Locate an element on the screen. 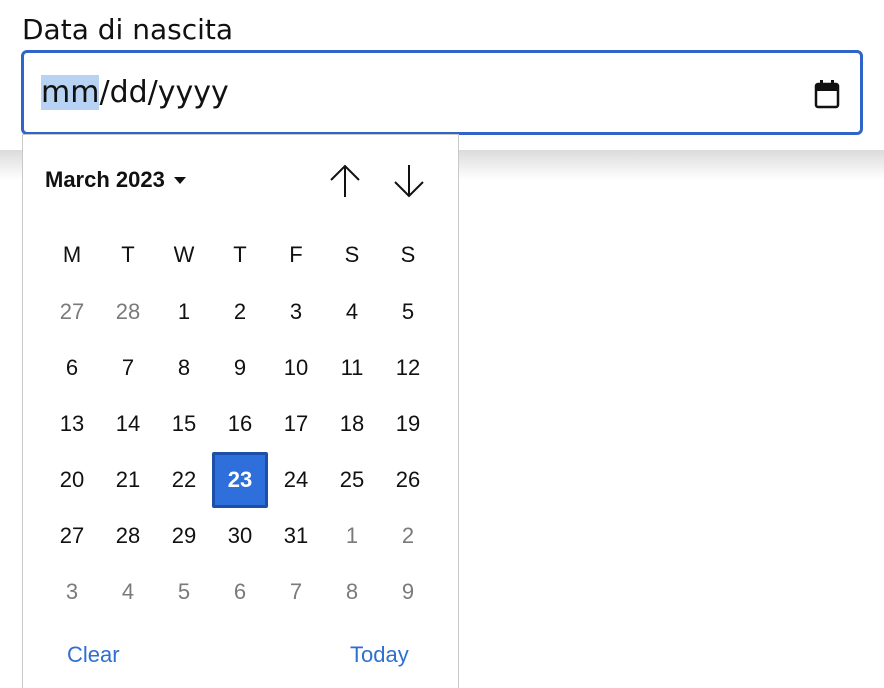  calendar-icon is located at coordinates (827, 94).